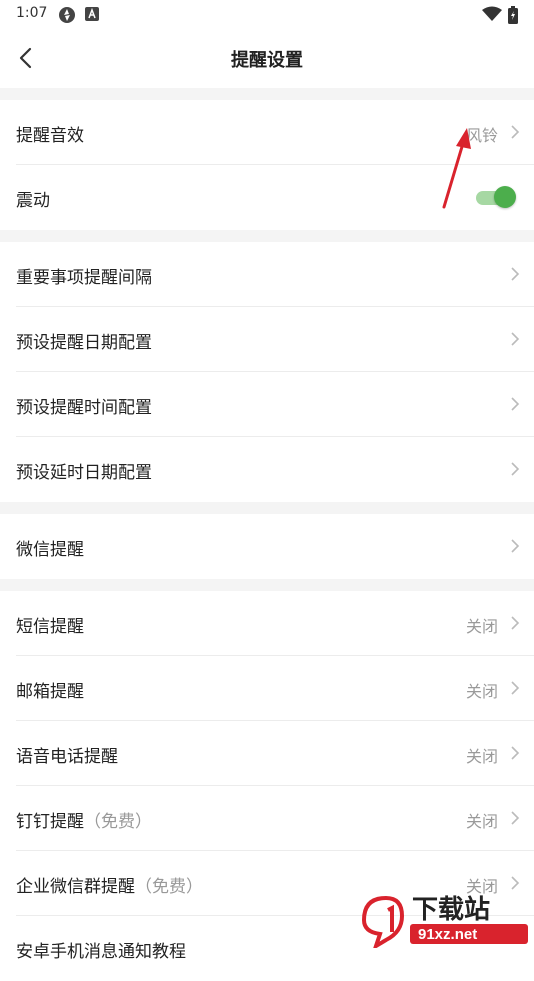  What do you see at coordinates (275, 623) in the screenshot?
I see `row-sms: 短信提醒 关闭` at bounding box center [275, 623].